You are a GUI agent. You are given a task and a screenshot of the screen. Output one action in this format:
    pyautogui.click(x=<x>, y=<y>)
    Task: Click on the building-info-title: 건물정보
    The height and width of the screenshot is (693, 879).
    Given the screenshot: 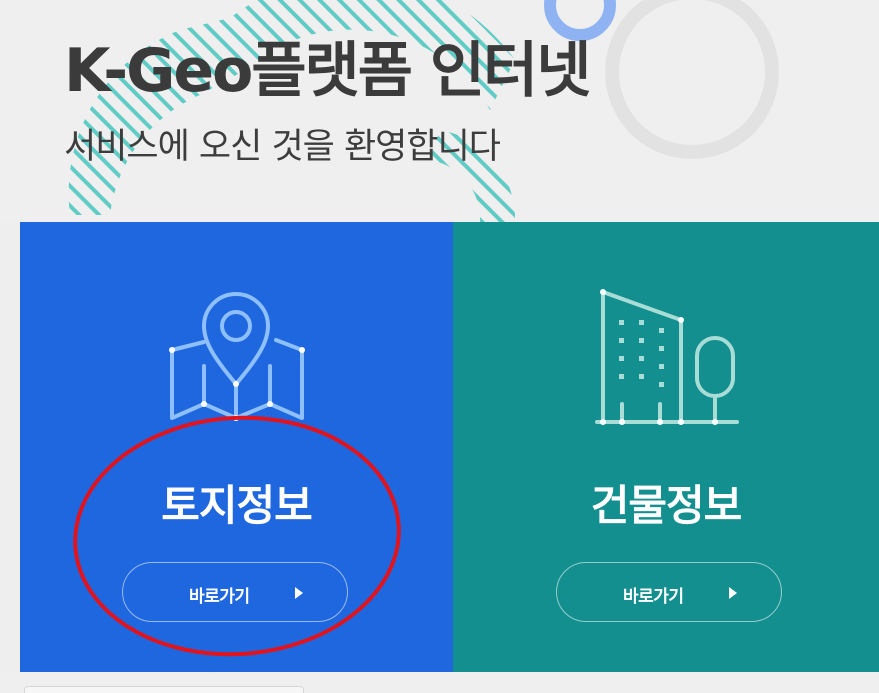 What is the action you would take?
    pyautogui.click(x=666, y=505)
    